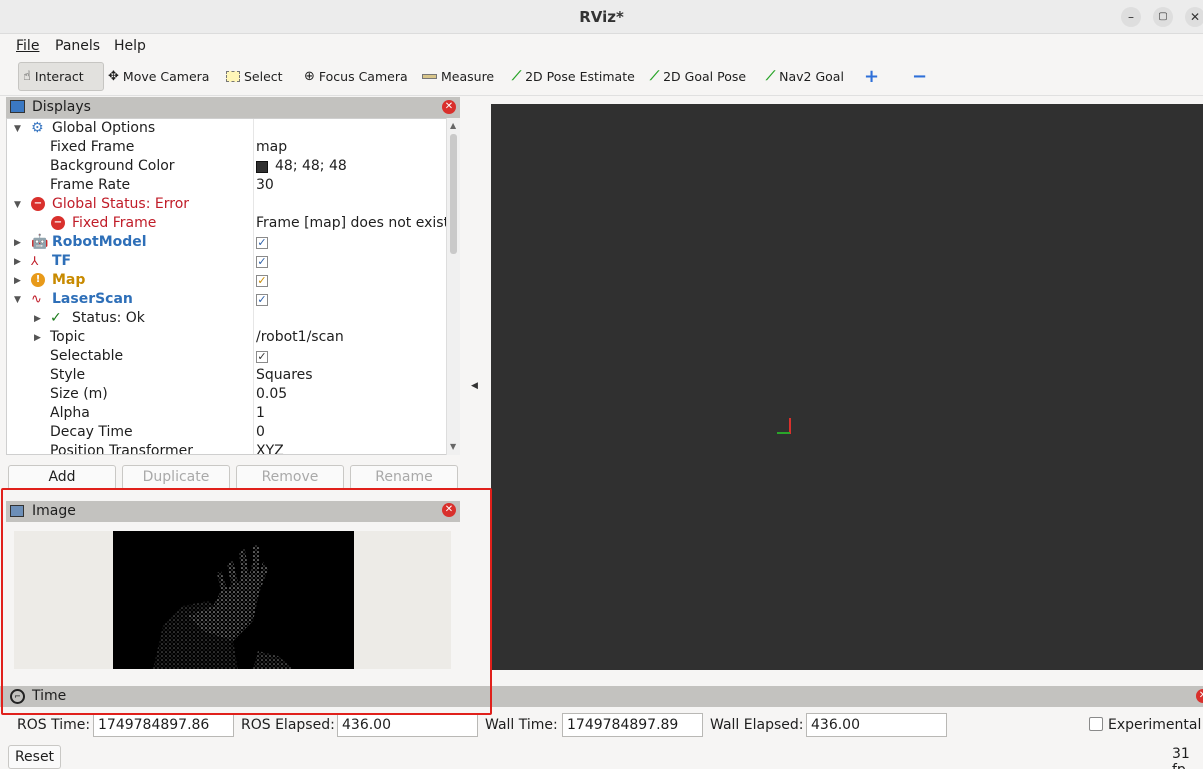  Describe the element at coordinates (263, 76) in the screenshot. I see `select-label: Select` at that location.